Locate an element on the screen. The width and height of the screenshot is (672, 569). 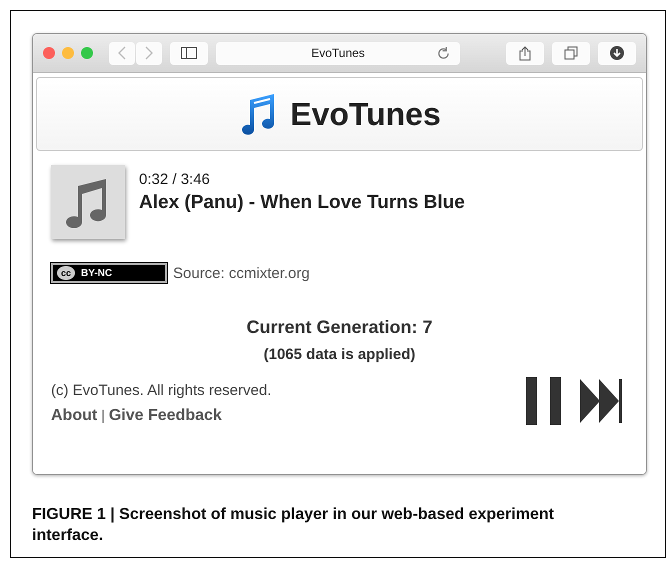
generation-text: Current Generation: 7 is located at coordinates (339, 327).